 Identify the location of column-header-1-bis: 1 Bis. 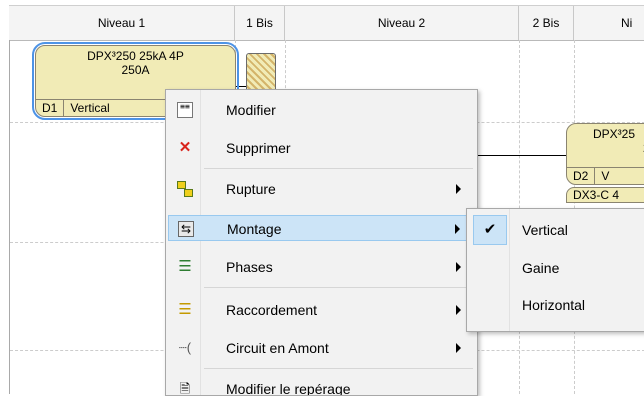
(260, 23).